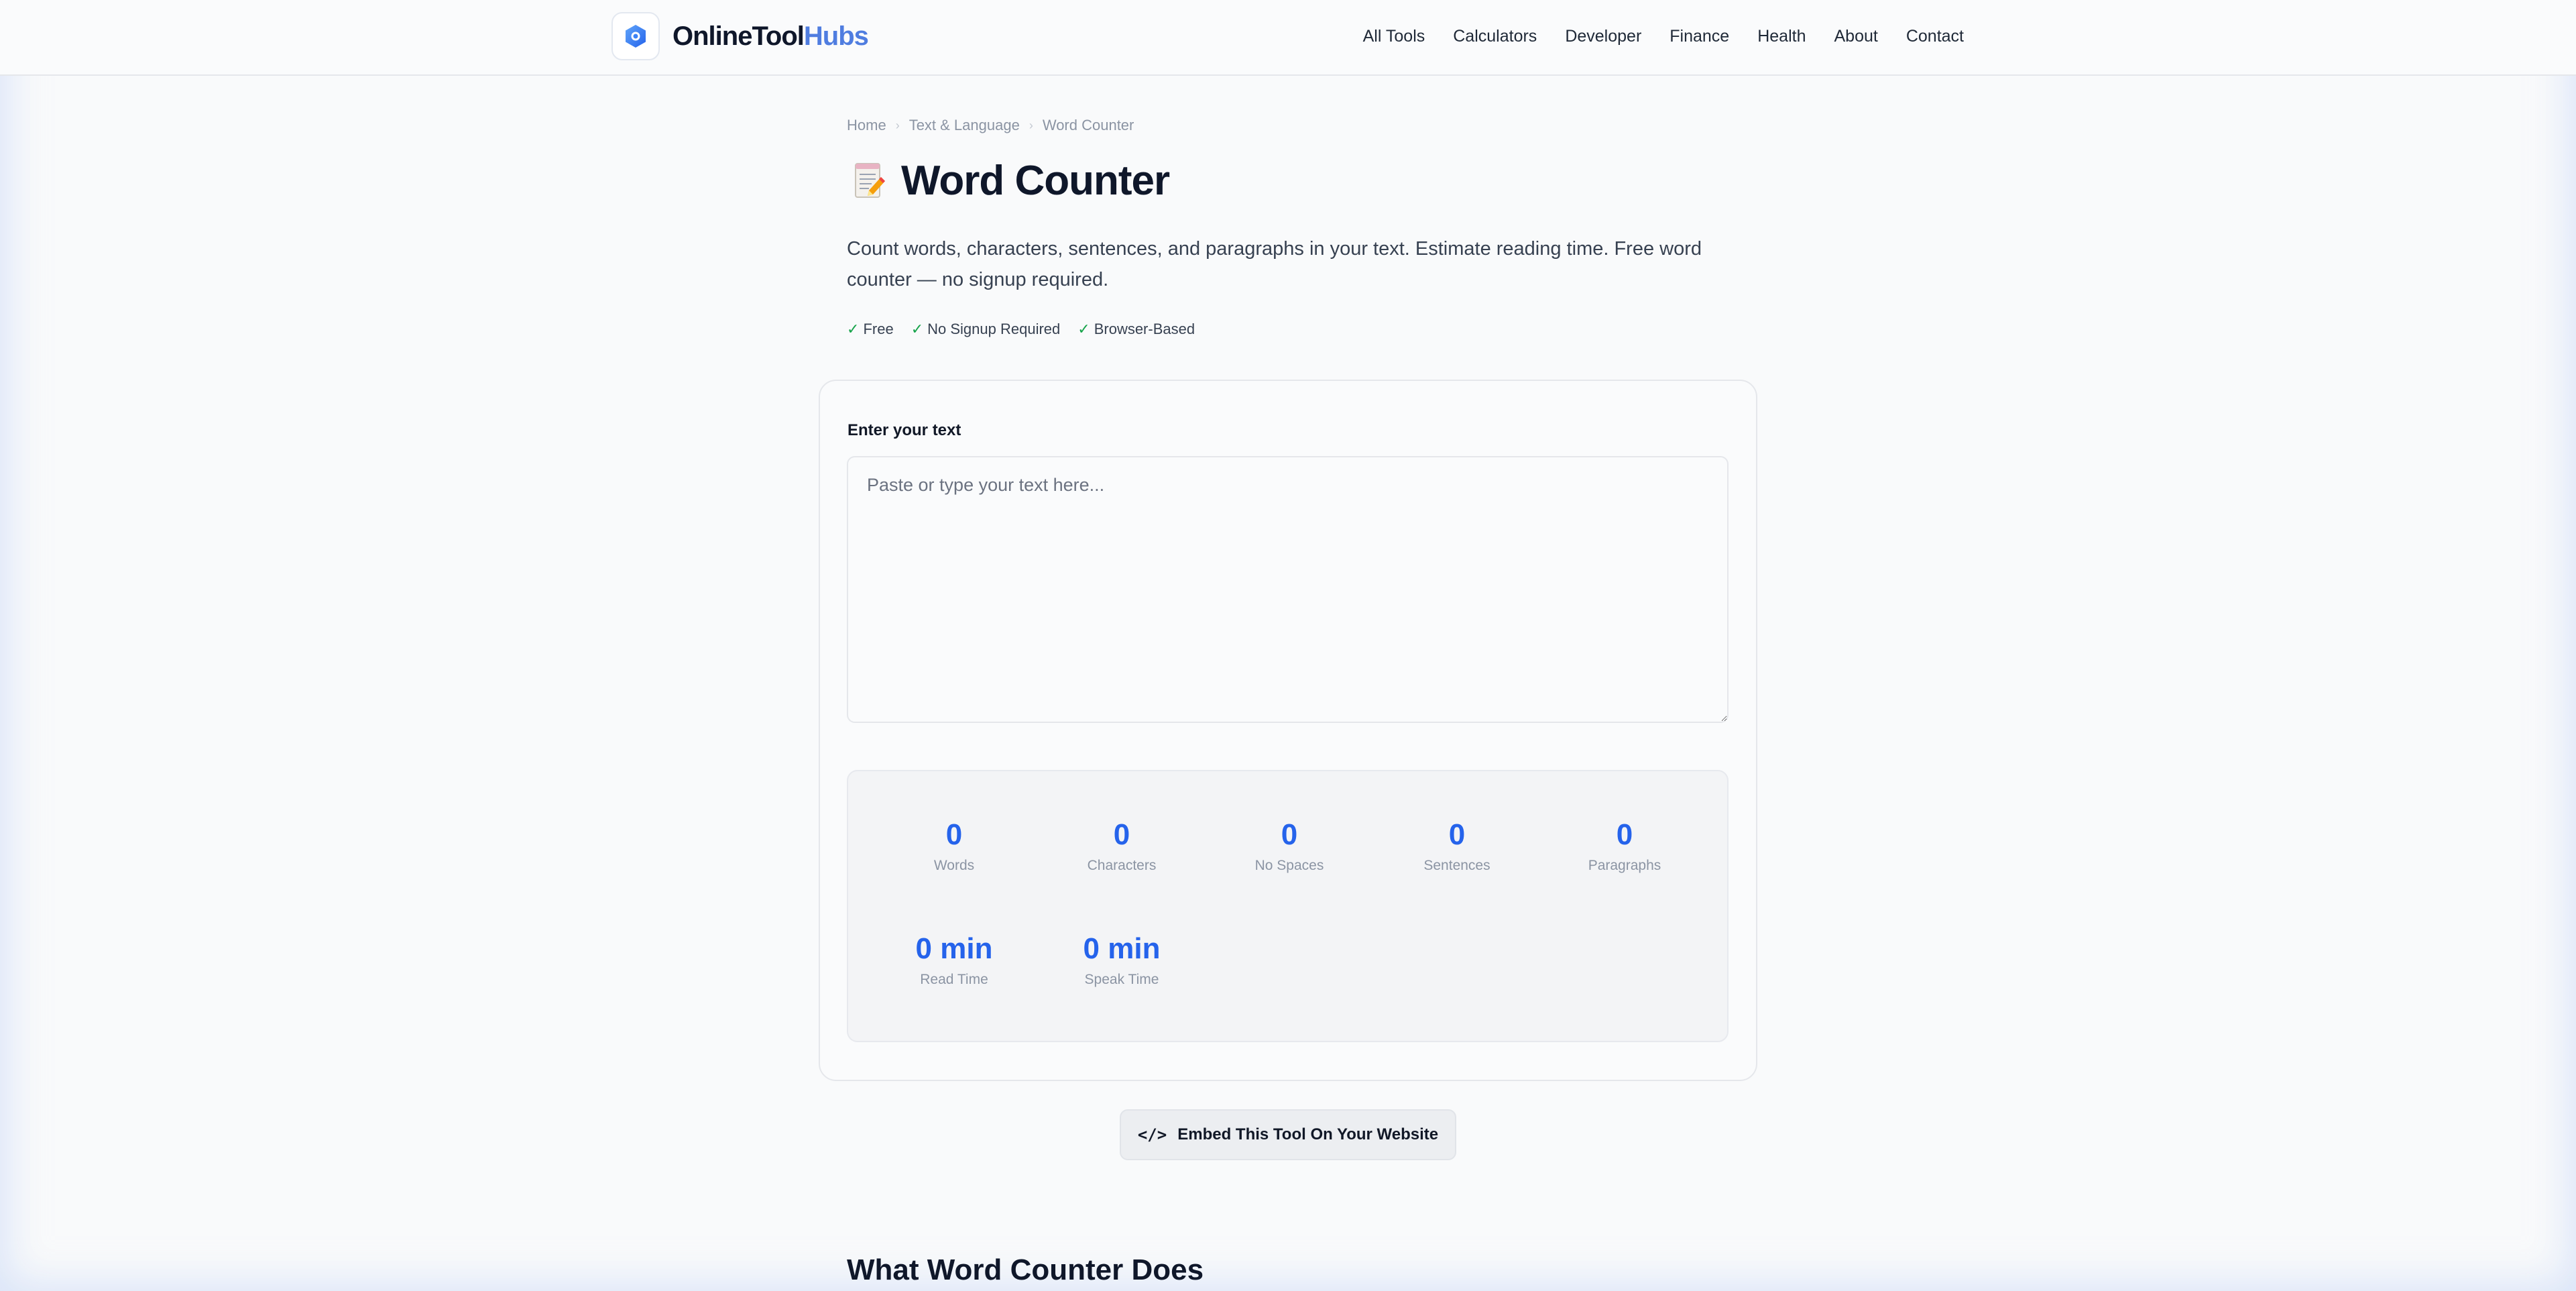 The height and width of the screenshot is (1291, 2576). I want to click on stat-words: 0 Words, so click(954, 846).